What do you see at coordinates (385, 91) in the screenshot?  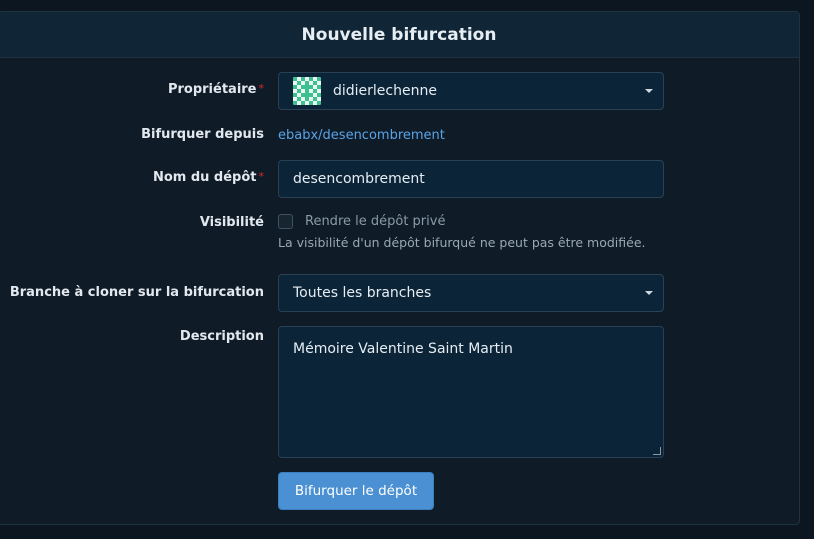 I see `owner-value: didierlechenne` at bounding box center [385, 91].